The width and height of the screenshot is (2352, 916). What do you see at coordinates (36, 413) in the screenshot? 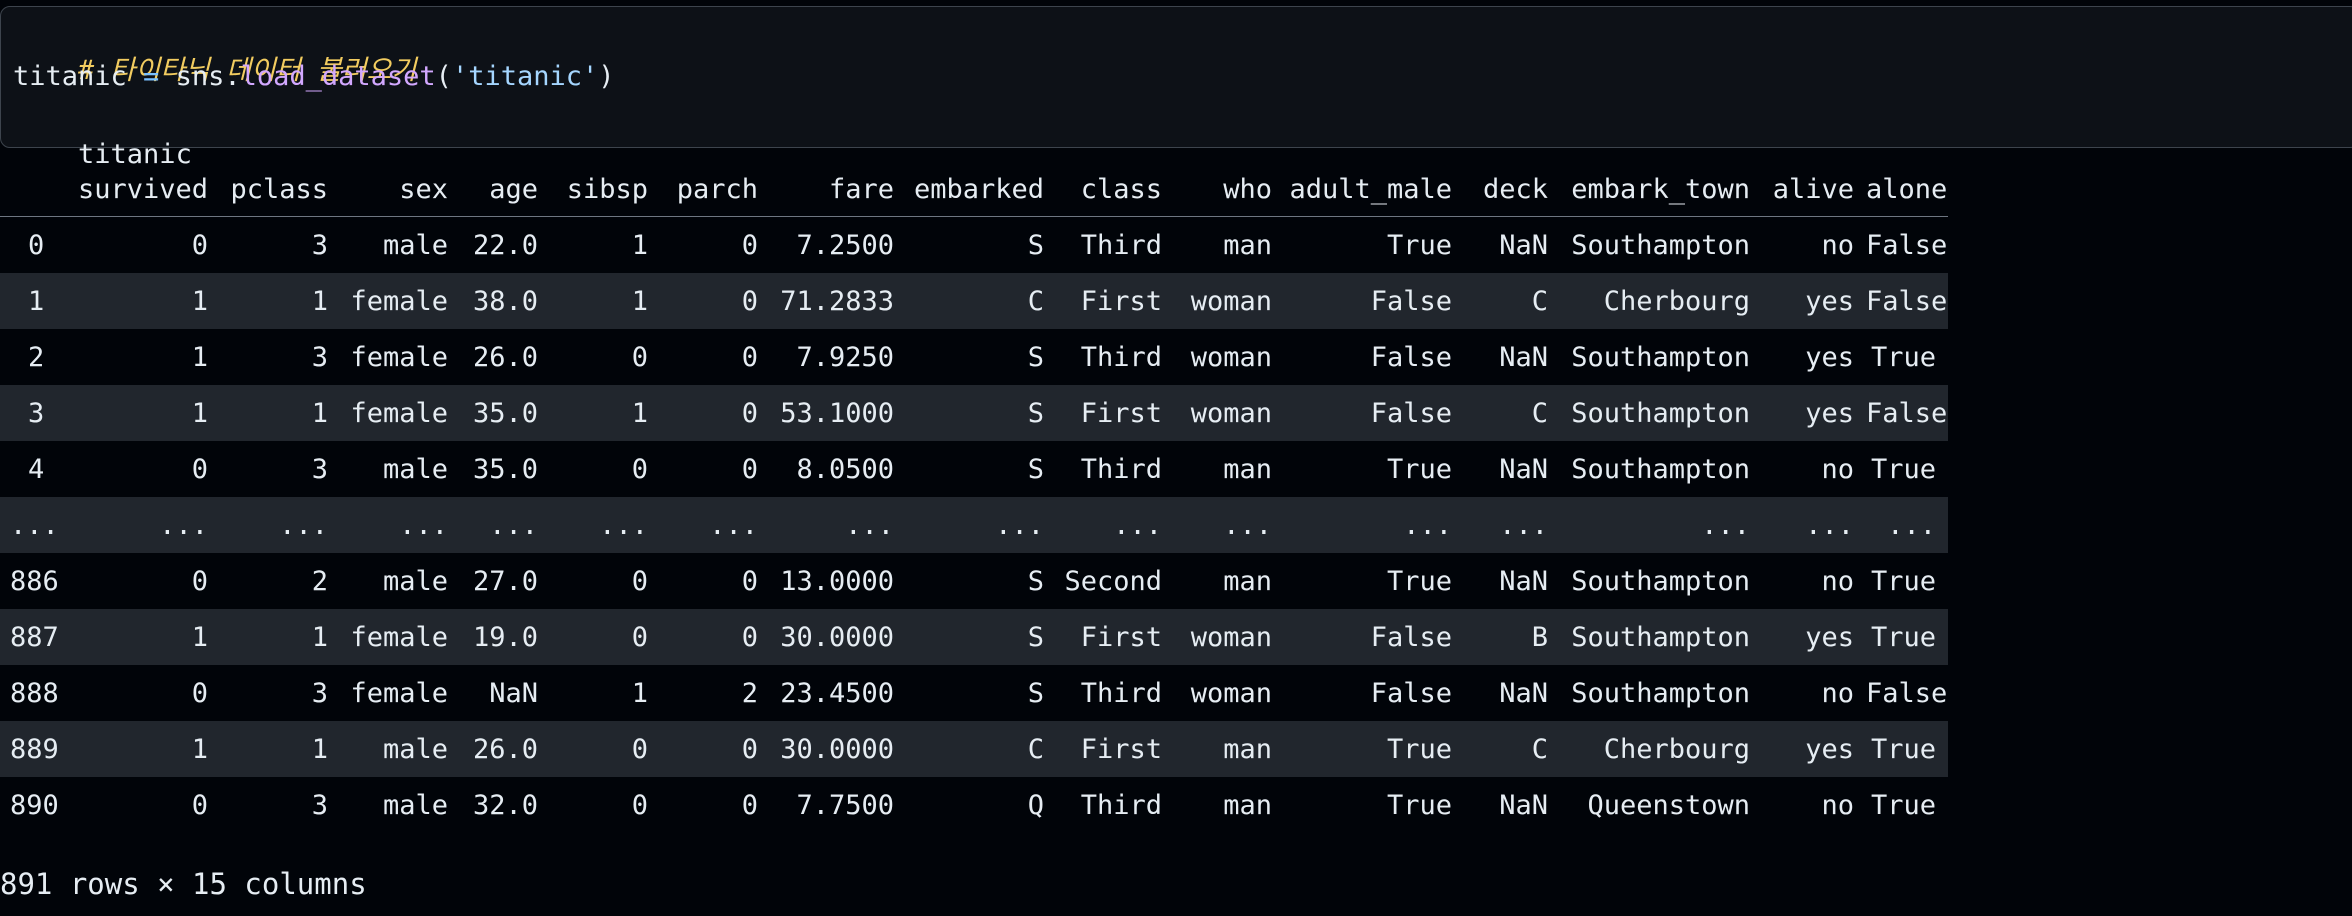
I see `row-index: 3` at bounding box center [36, 413].